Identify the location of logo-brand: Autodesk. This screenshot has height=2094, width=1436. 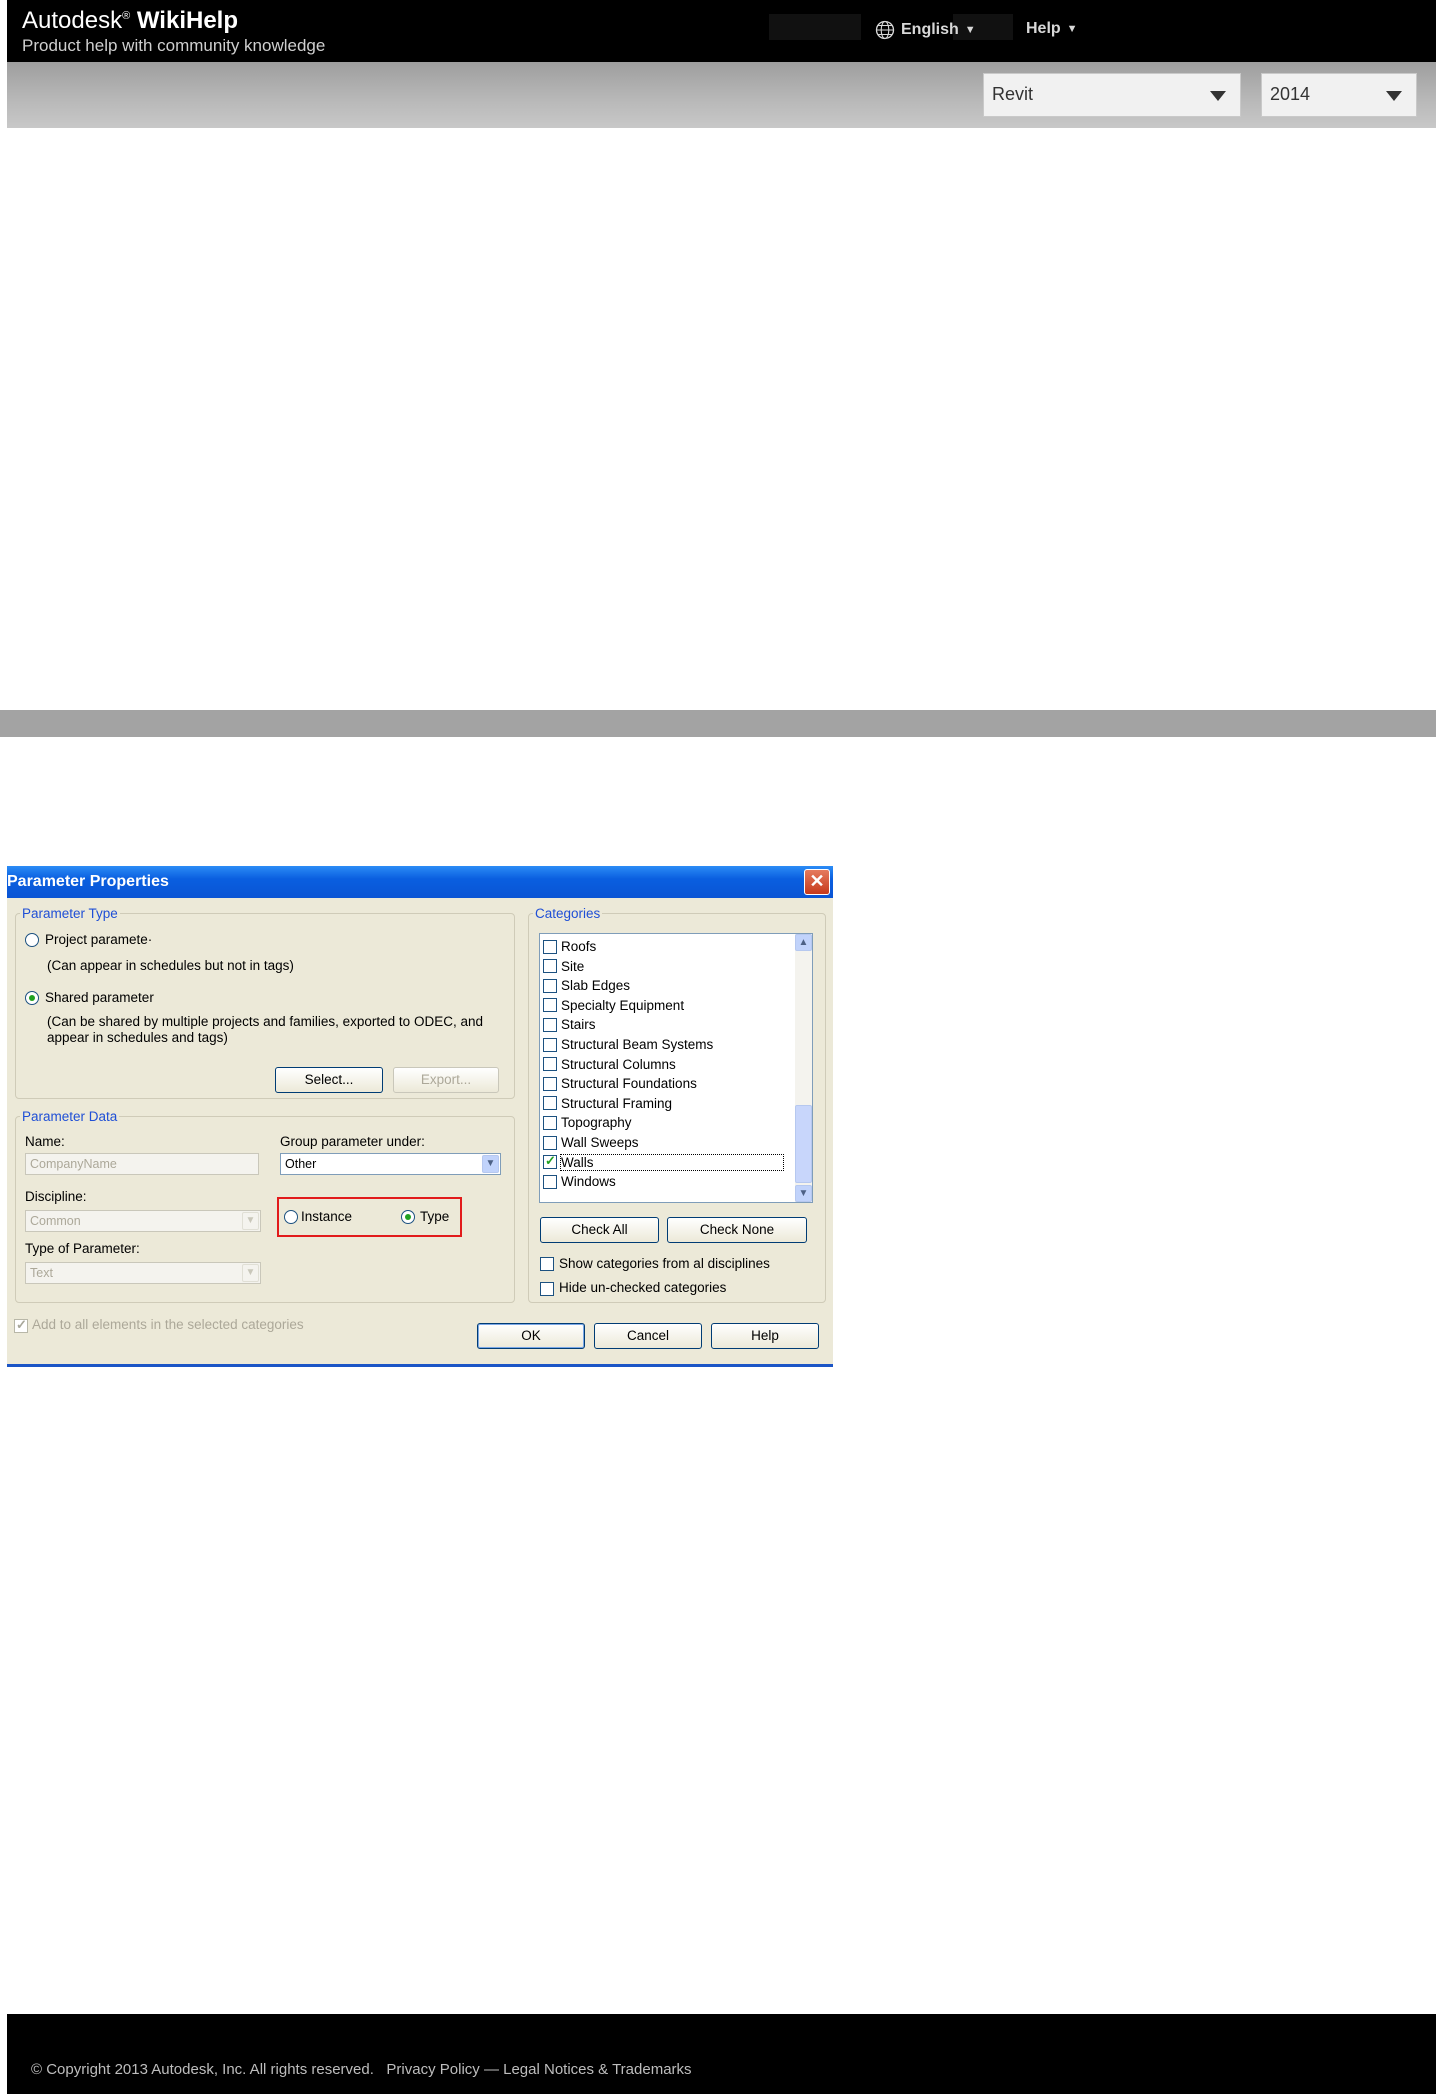
(72, 20).